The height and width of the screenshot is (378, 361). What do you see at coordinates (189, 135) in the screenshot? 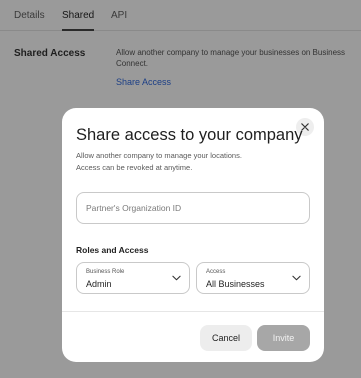
I see `dialog-title: Share access to your company` at bounding box center [189, 135].